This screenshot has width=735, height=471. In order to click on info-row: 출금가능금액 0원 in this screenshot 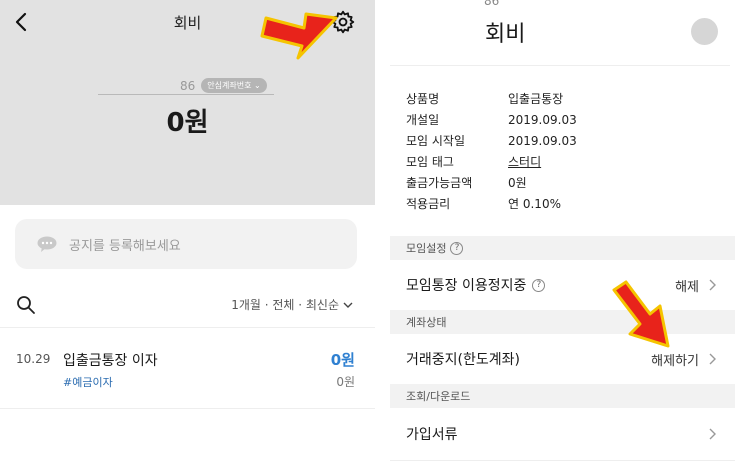, I will do `click(491, 182)`.